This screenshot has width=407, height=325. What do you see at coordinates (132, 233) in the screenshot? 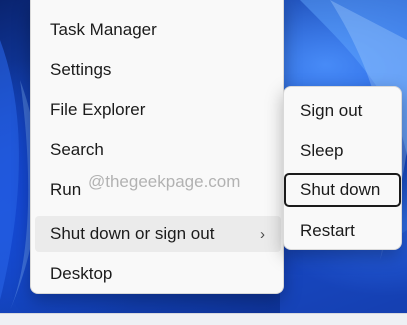
I see `menu-item-label: Shut down or sign out` at bounding box center [132, 233].